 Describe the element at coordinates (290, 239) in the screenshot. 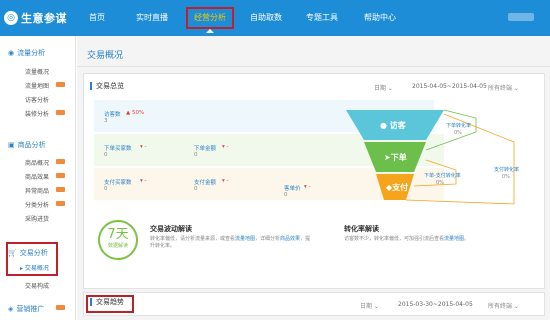

I see `link-product-effect: 商品效果` at that location.